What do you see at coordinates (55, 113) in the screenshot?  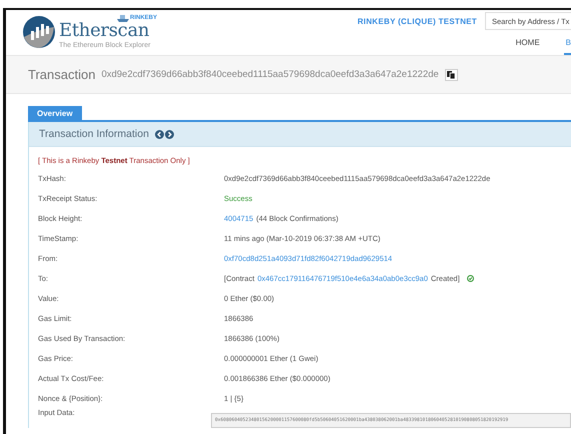 I see `overview-tab: Overview` at bounding box center [55, 113].